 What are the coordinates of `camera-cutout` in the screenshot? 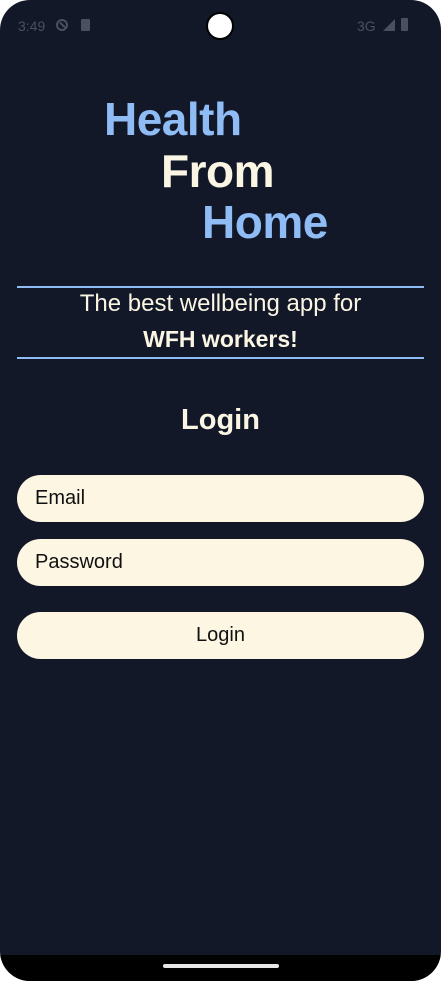 It's located at (220, 26).